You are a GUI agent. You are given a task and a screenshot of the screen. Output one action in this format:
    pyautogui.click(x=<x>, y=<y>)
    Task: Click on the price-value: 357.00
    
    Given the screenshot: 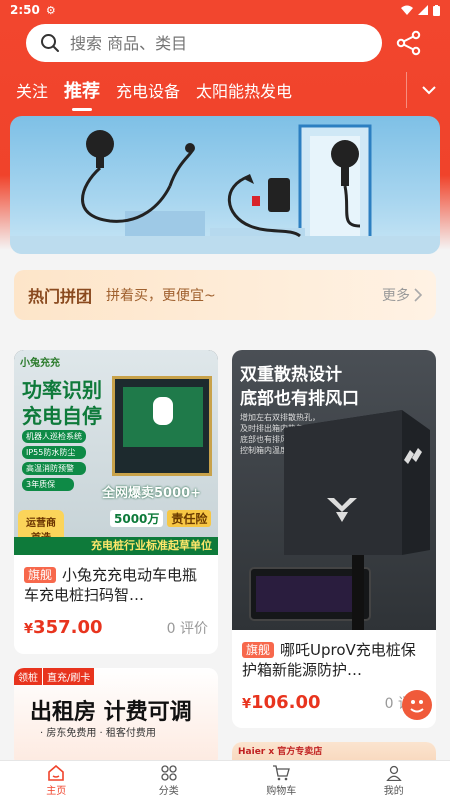 What is the action you would take?
    pyautogui.click(x=68, y=627)
    